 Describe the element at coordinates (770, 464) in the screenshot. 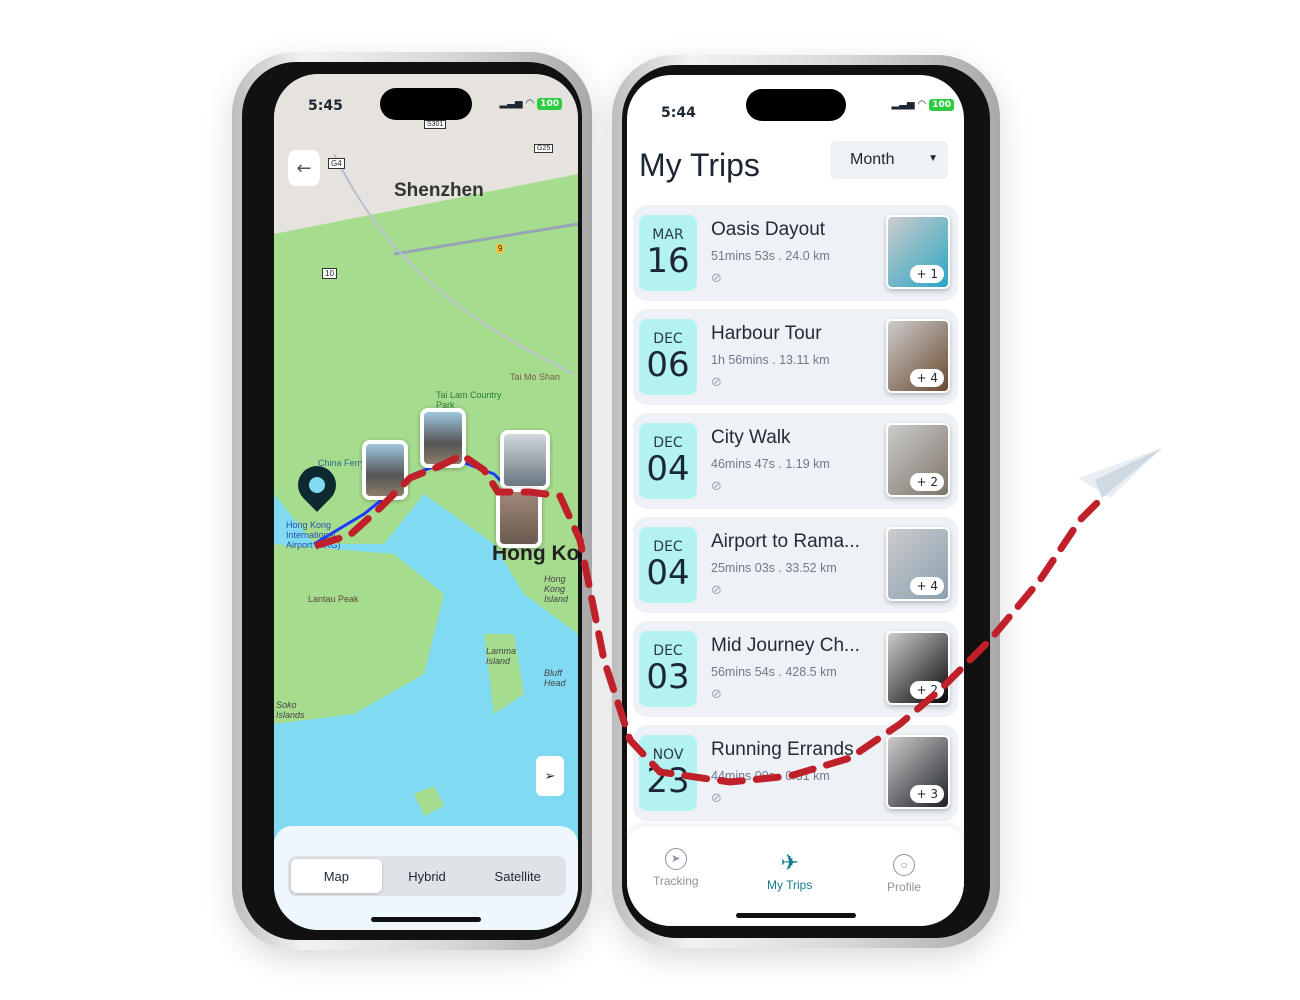

I see `trip-meta: 46mins 47s . 1.19 km` at that location.